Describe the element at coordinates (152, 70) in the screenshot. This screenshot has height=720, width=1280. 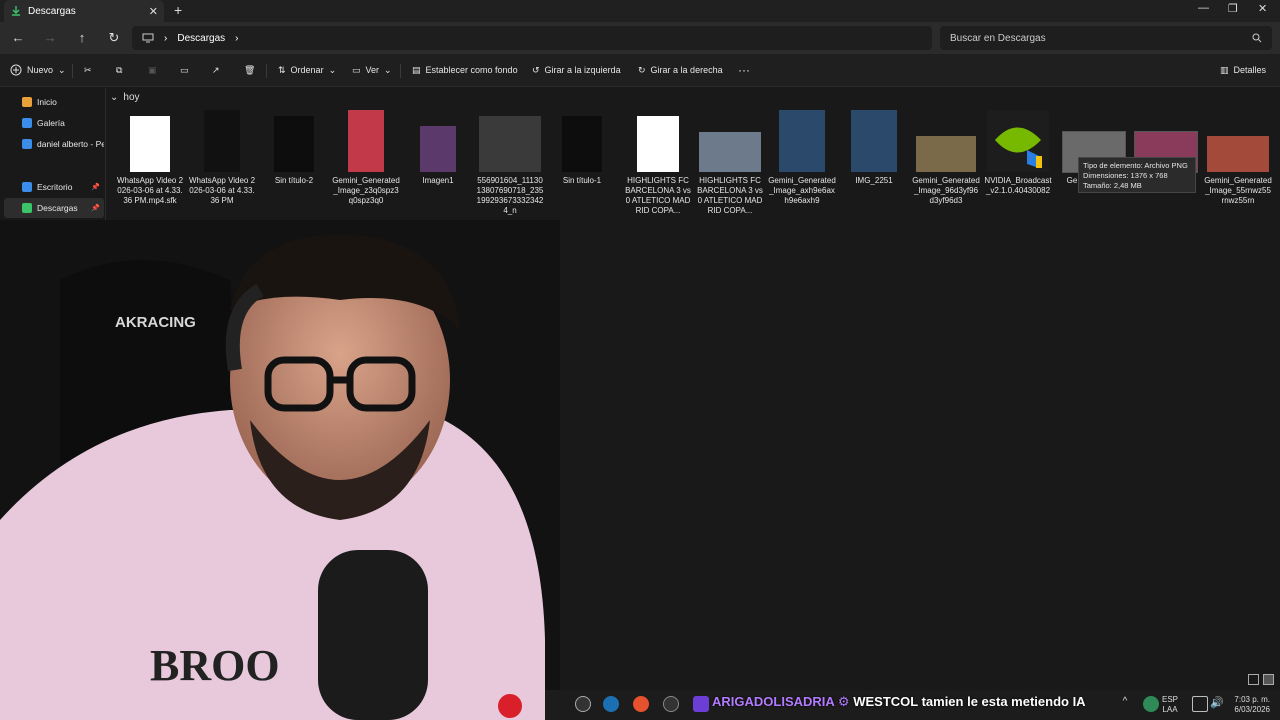
I see `paste-icon: ▣` at that location.